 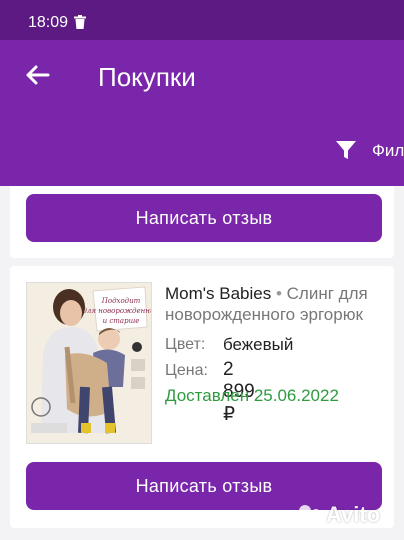 I want to click on delivery-status: Доставлен 25.06.2022, so click(x=252, y=395).